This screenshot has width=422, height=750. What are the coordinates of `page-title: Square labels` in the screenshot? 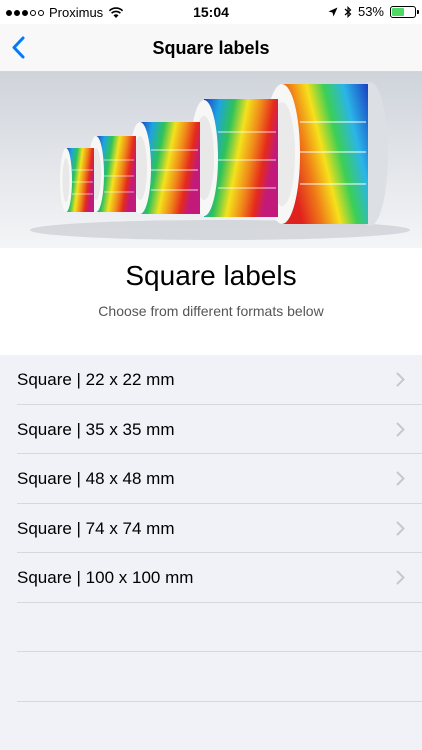 It's located at (211, 275).